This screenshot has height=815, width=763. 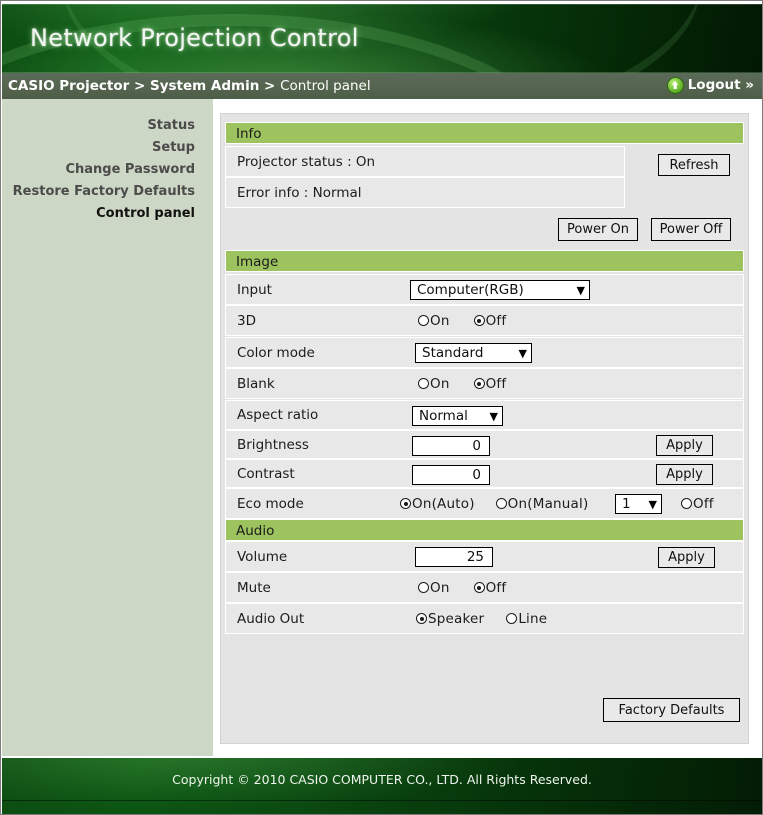 What do you see at coordinates (496, 383) in the screenshot?
I see `blank-off-label: Off` at bounding box center [496, 383].